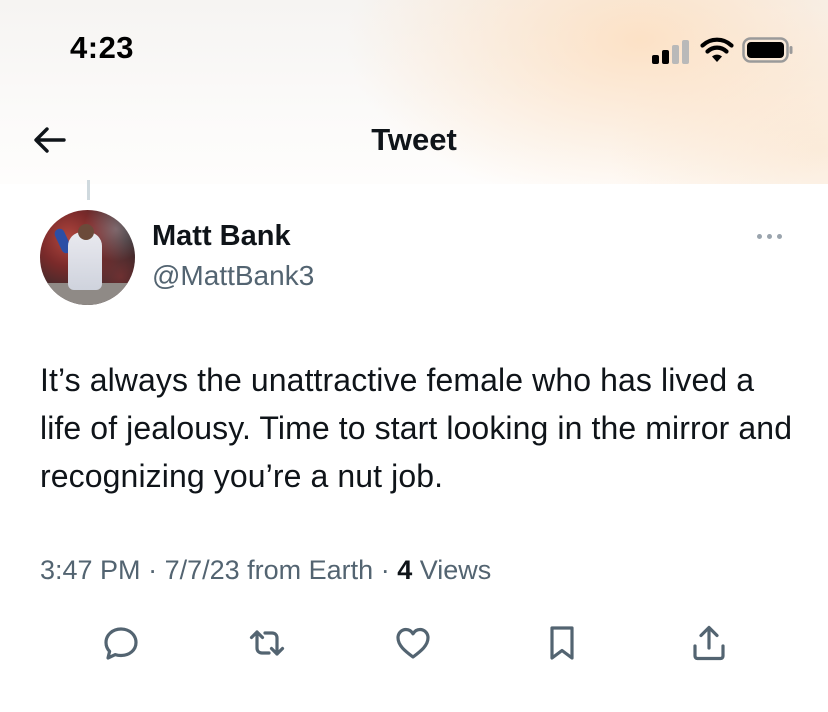 This screenshot has width=828, height=712. What do you see at coordinates (102, 47) in the screenshot?
I see `status-bar-time: 4:23` at bounding box center [102, 47].